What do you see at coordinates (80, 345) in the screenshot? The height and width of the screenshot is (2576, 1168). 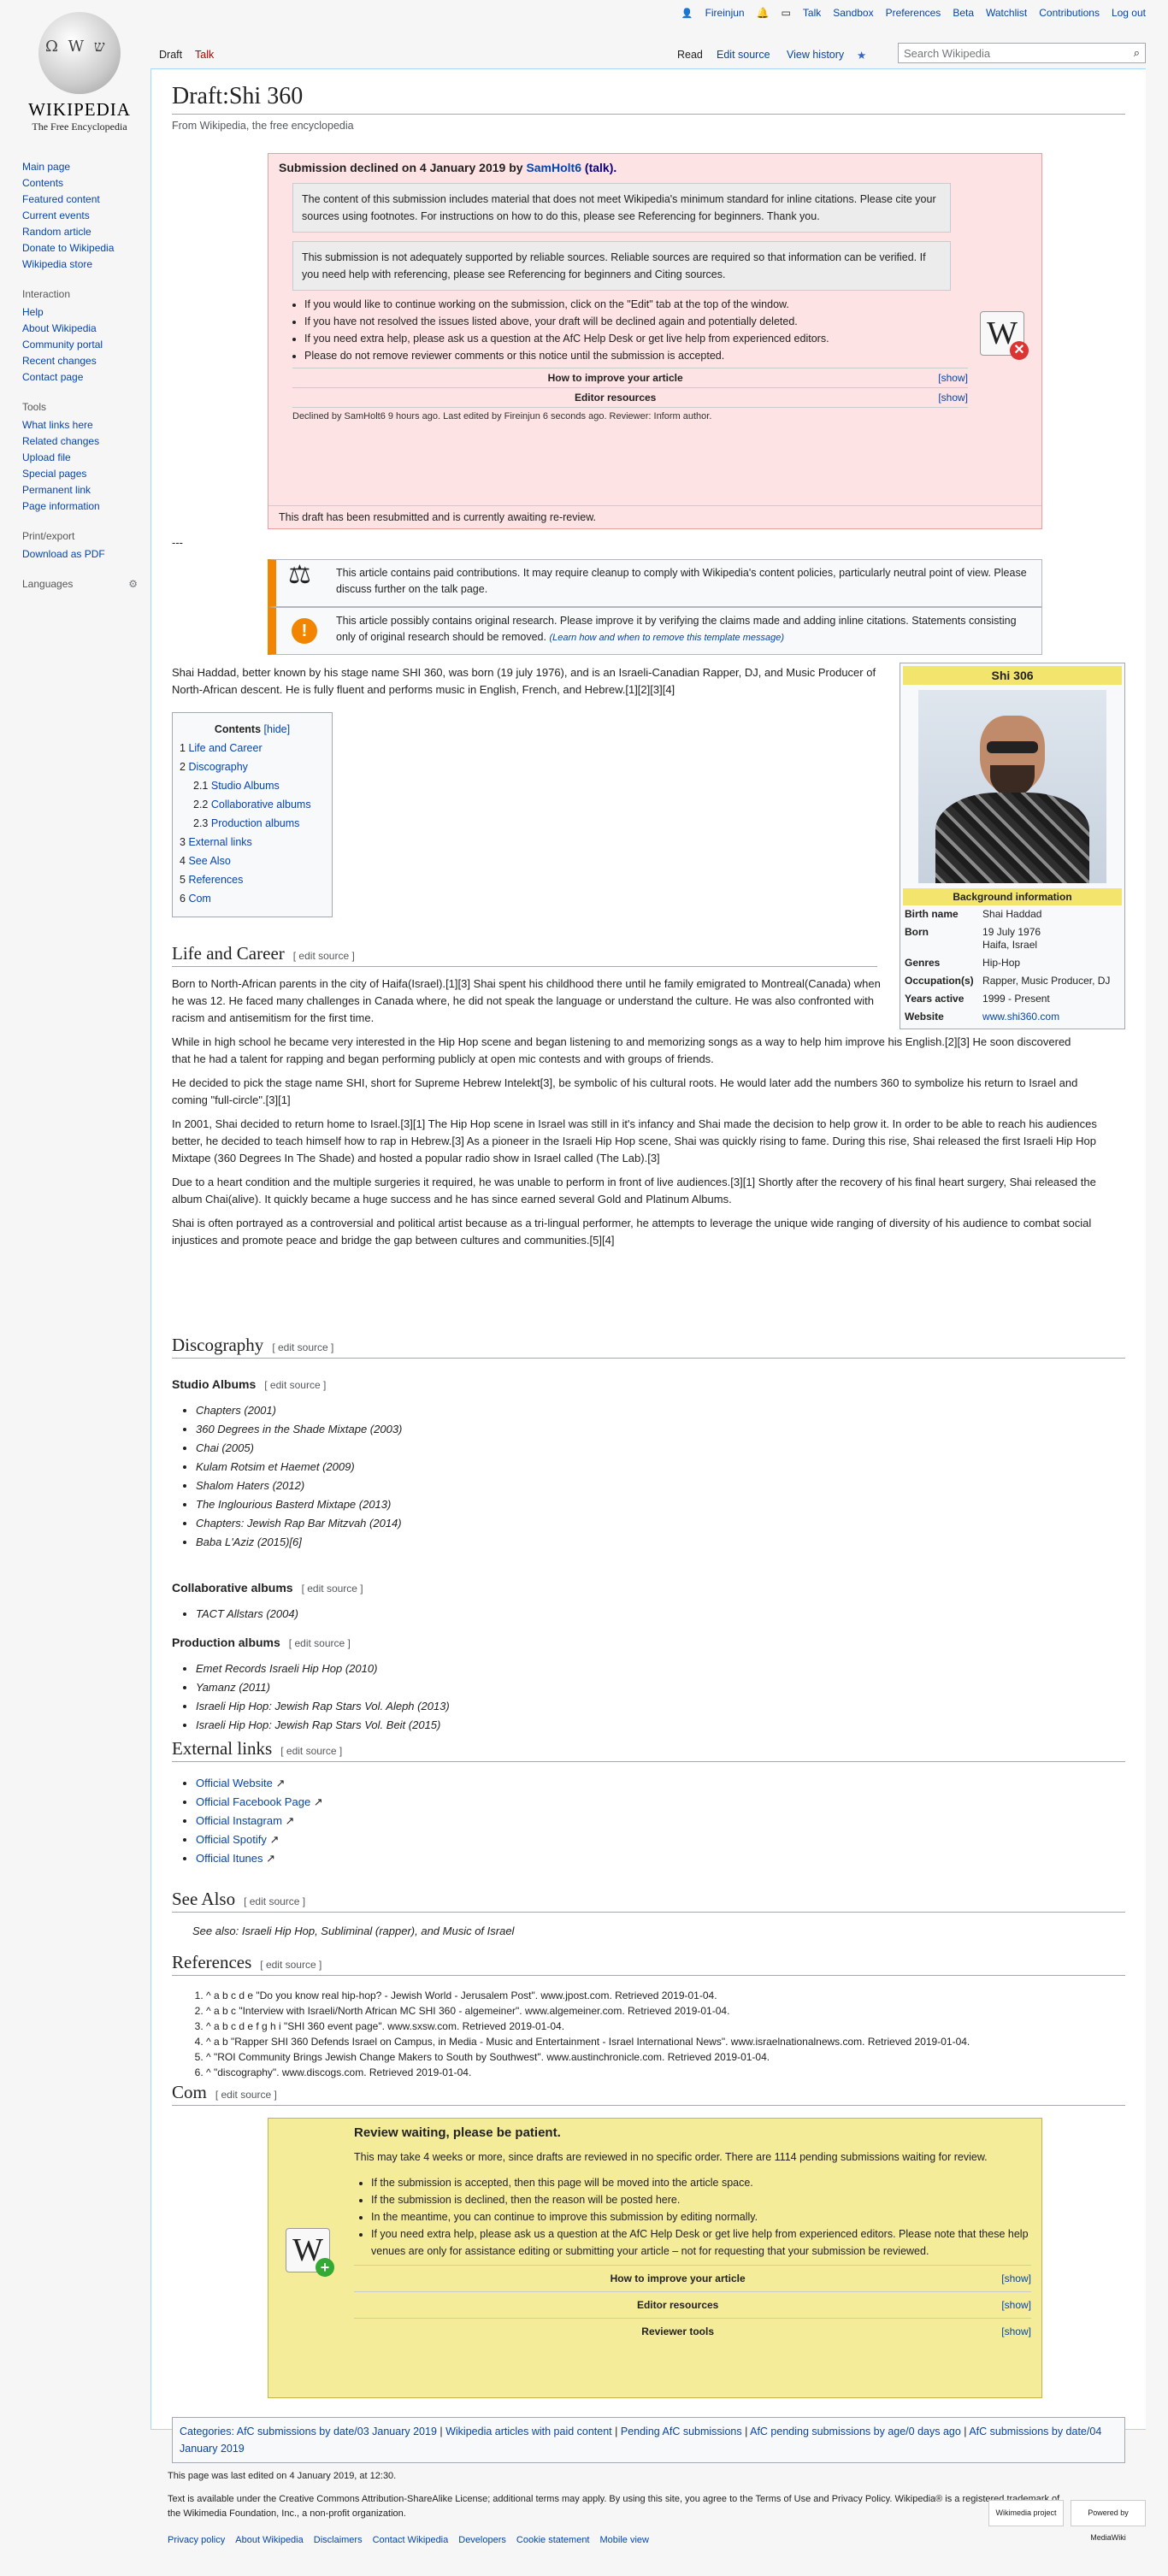 I see `sidebar-item: Community portal` at bounding box center [80, 345].